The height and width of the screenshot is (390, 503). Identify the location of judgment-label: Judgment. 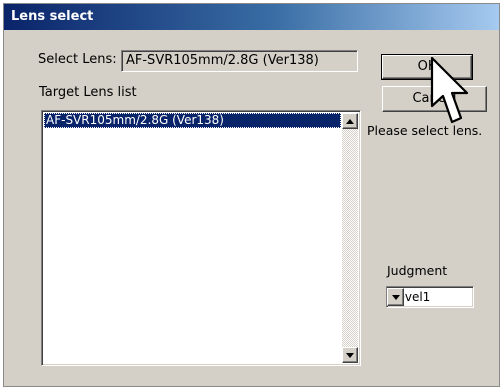
(417, 270).